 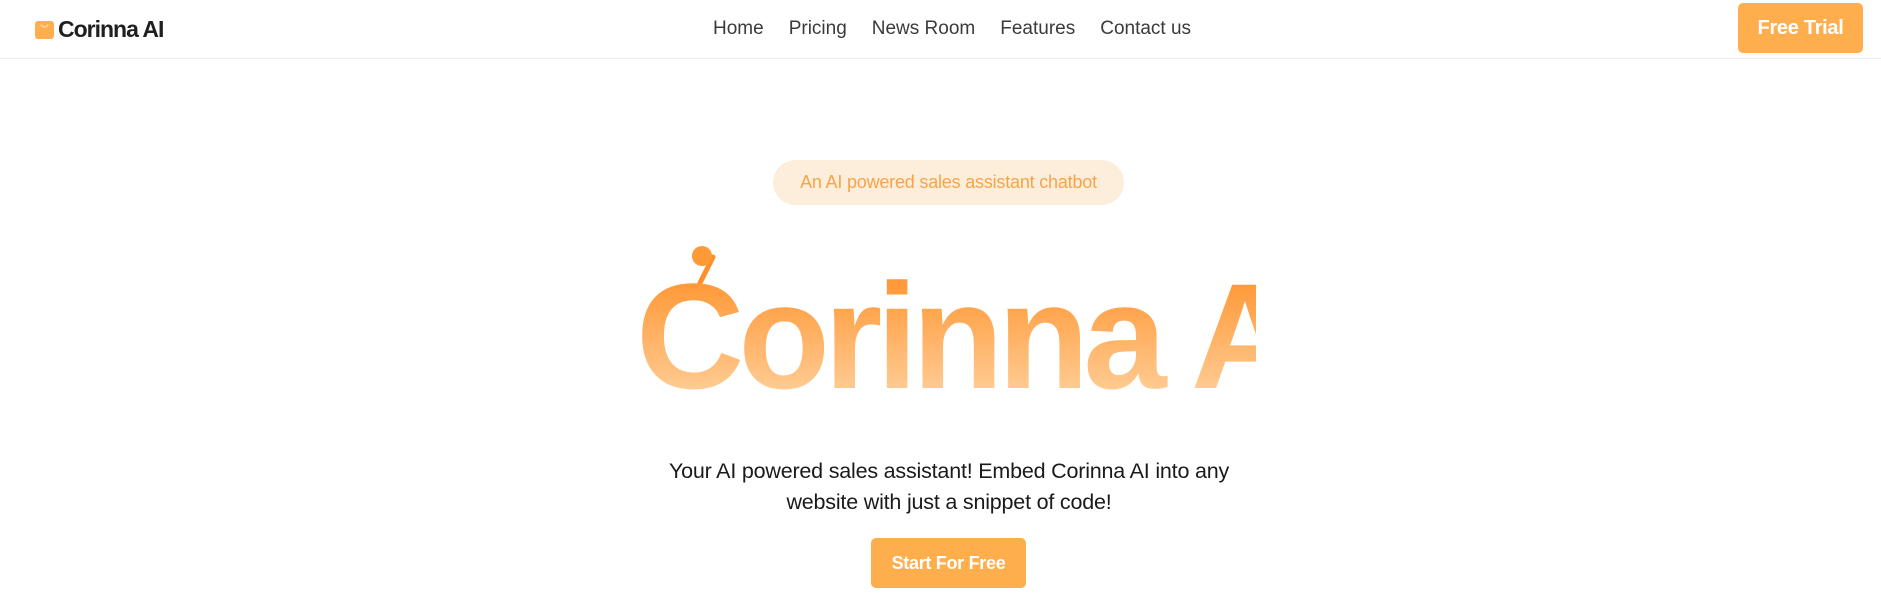 What do you see at coordinates (44, 29) in the screenshot?
I see `shopping-bag-smile-icon` at bounding box center [44, 29].